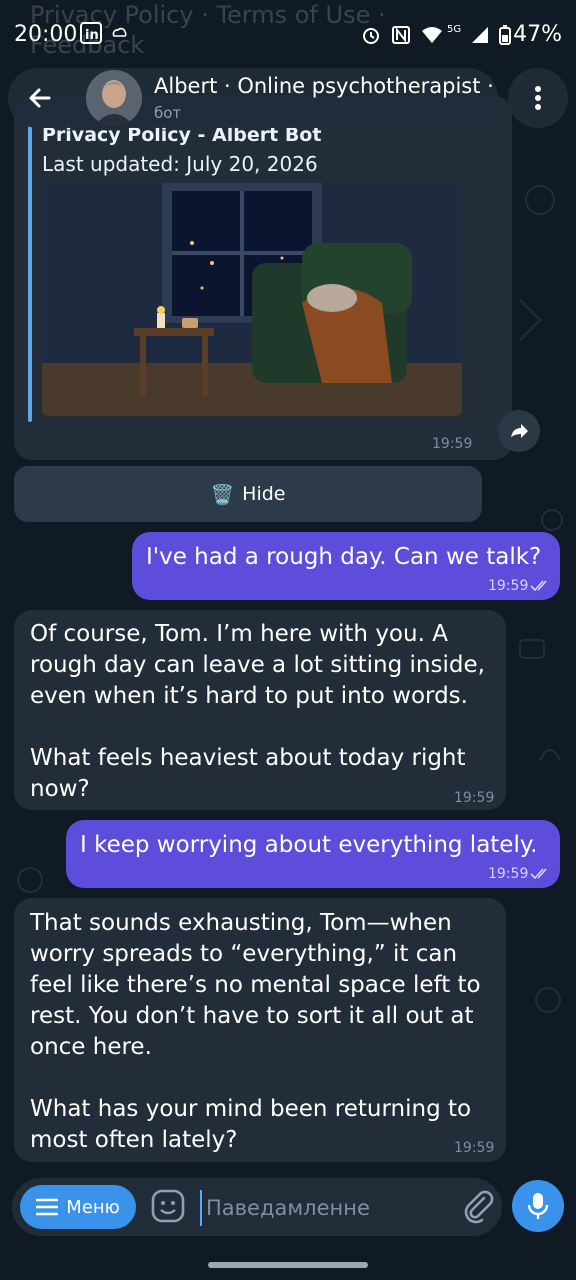 This screenshot has width=576, height=1280. I want to click on wifi-icon, so click(431, 34).